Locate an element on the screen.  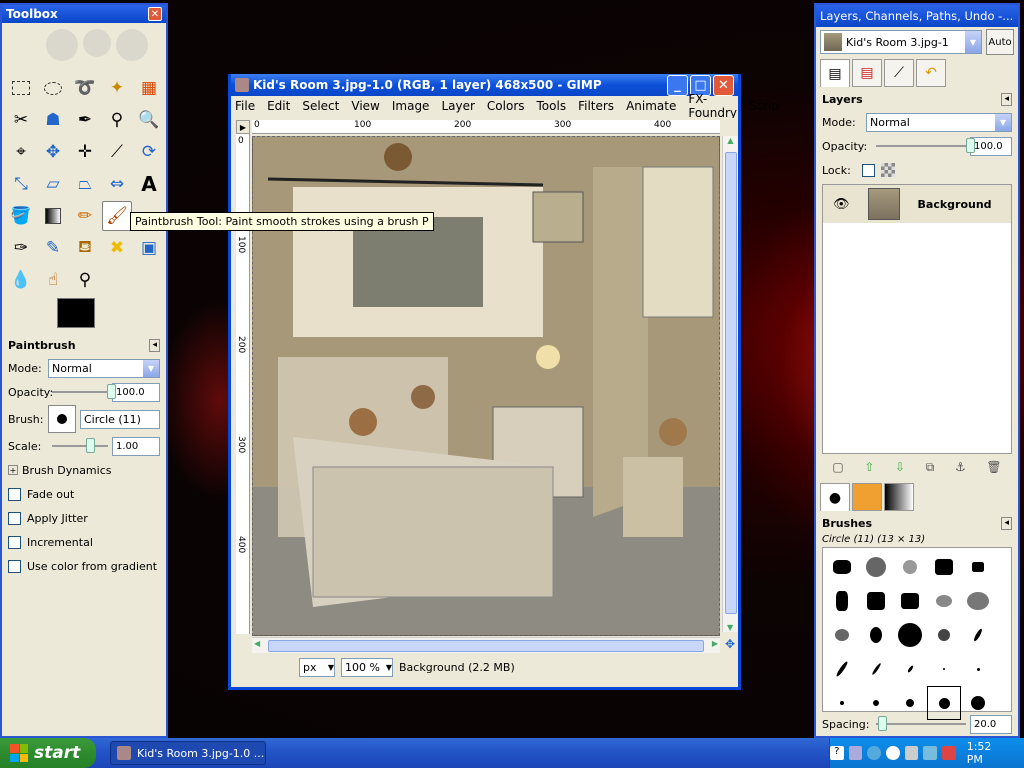
ink-tool: ✎ is located at coordinates (53, 248).